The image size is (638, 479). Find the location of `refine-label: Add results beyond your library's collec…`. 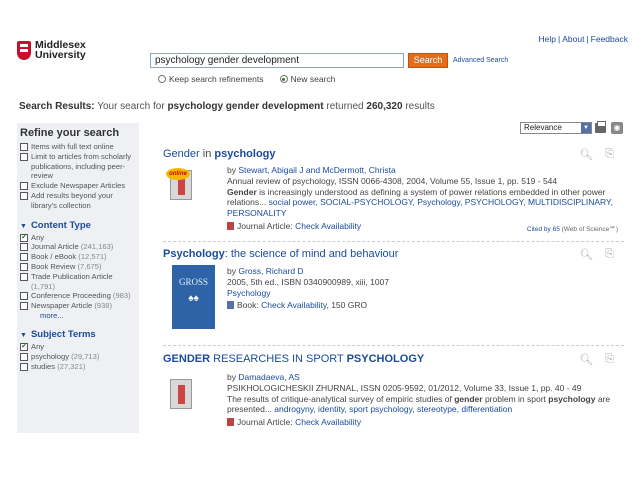

refine-label: Add results beyond your library's collec… is located at coordinates (72, 200).